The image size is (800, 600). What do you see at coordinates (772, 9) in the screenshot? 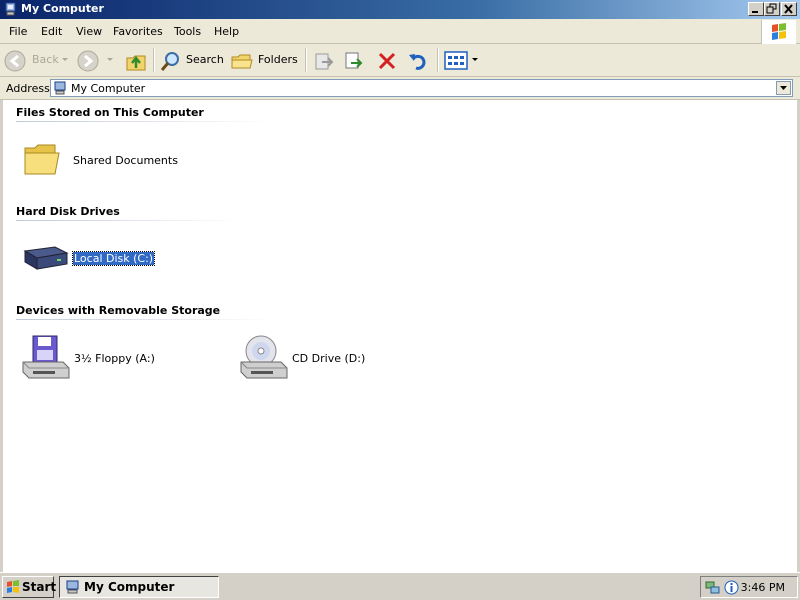
I see `restore-button` at bounding box center [772, 9].